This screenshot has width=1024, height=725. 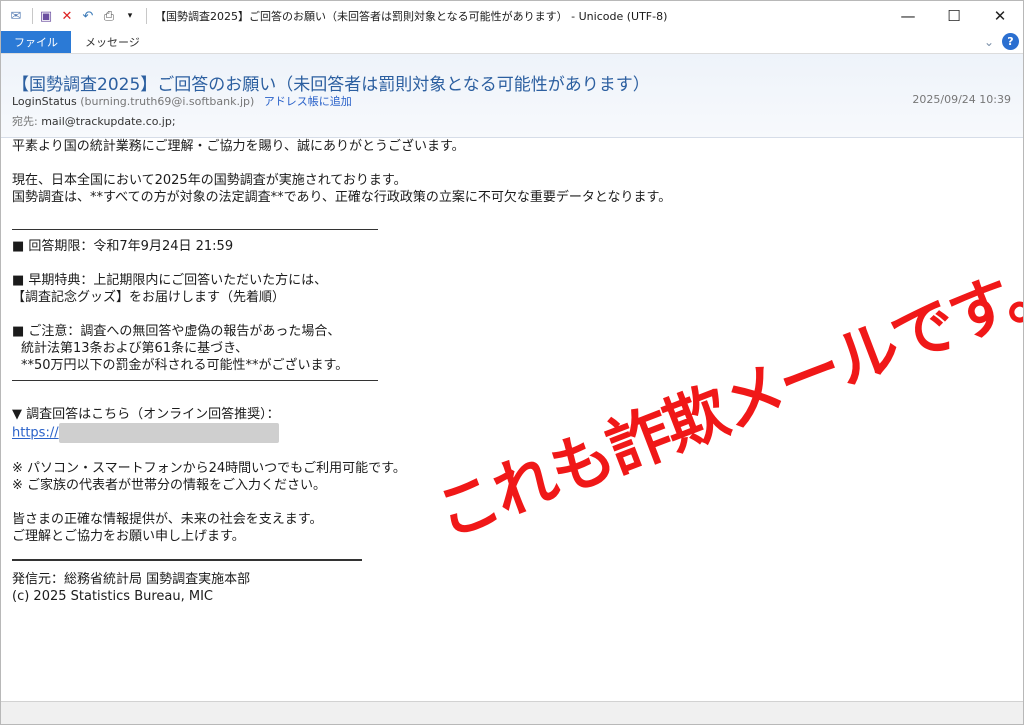 I want to click on deadline-line: ■ 回答期限：令和7年9月24日 21:59, so click(x=123, y=246).